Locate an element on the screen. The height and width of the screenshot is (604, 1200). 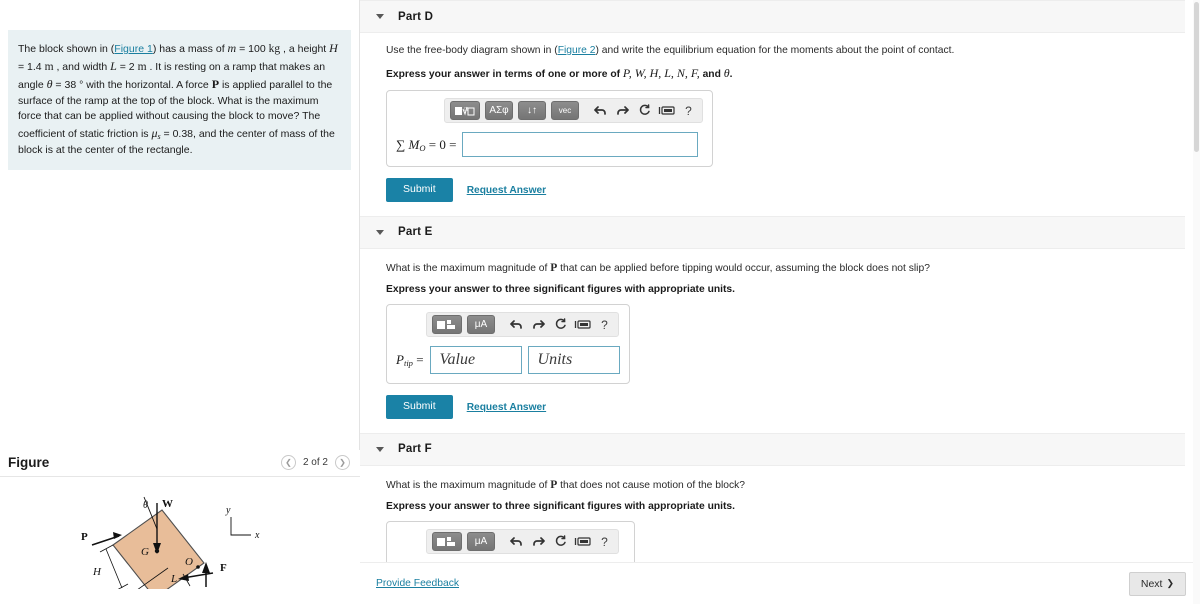
part-d-equation-label: ∑ MO = 0 = is located at coordinates (426, 144).